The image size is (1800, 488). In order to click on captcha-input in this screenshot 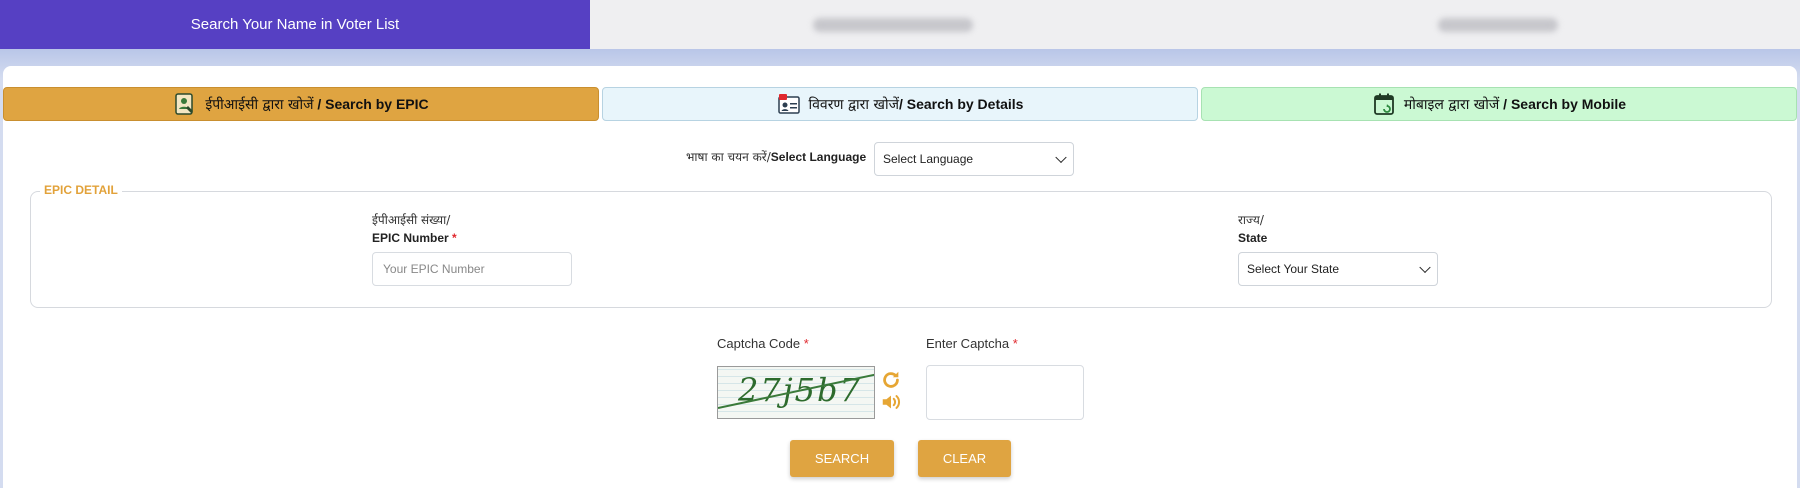, I will do `click(1005, 392)`.